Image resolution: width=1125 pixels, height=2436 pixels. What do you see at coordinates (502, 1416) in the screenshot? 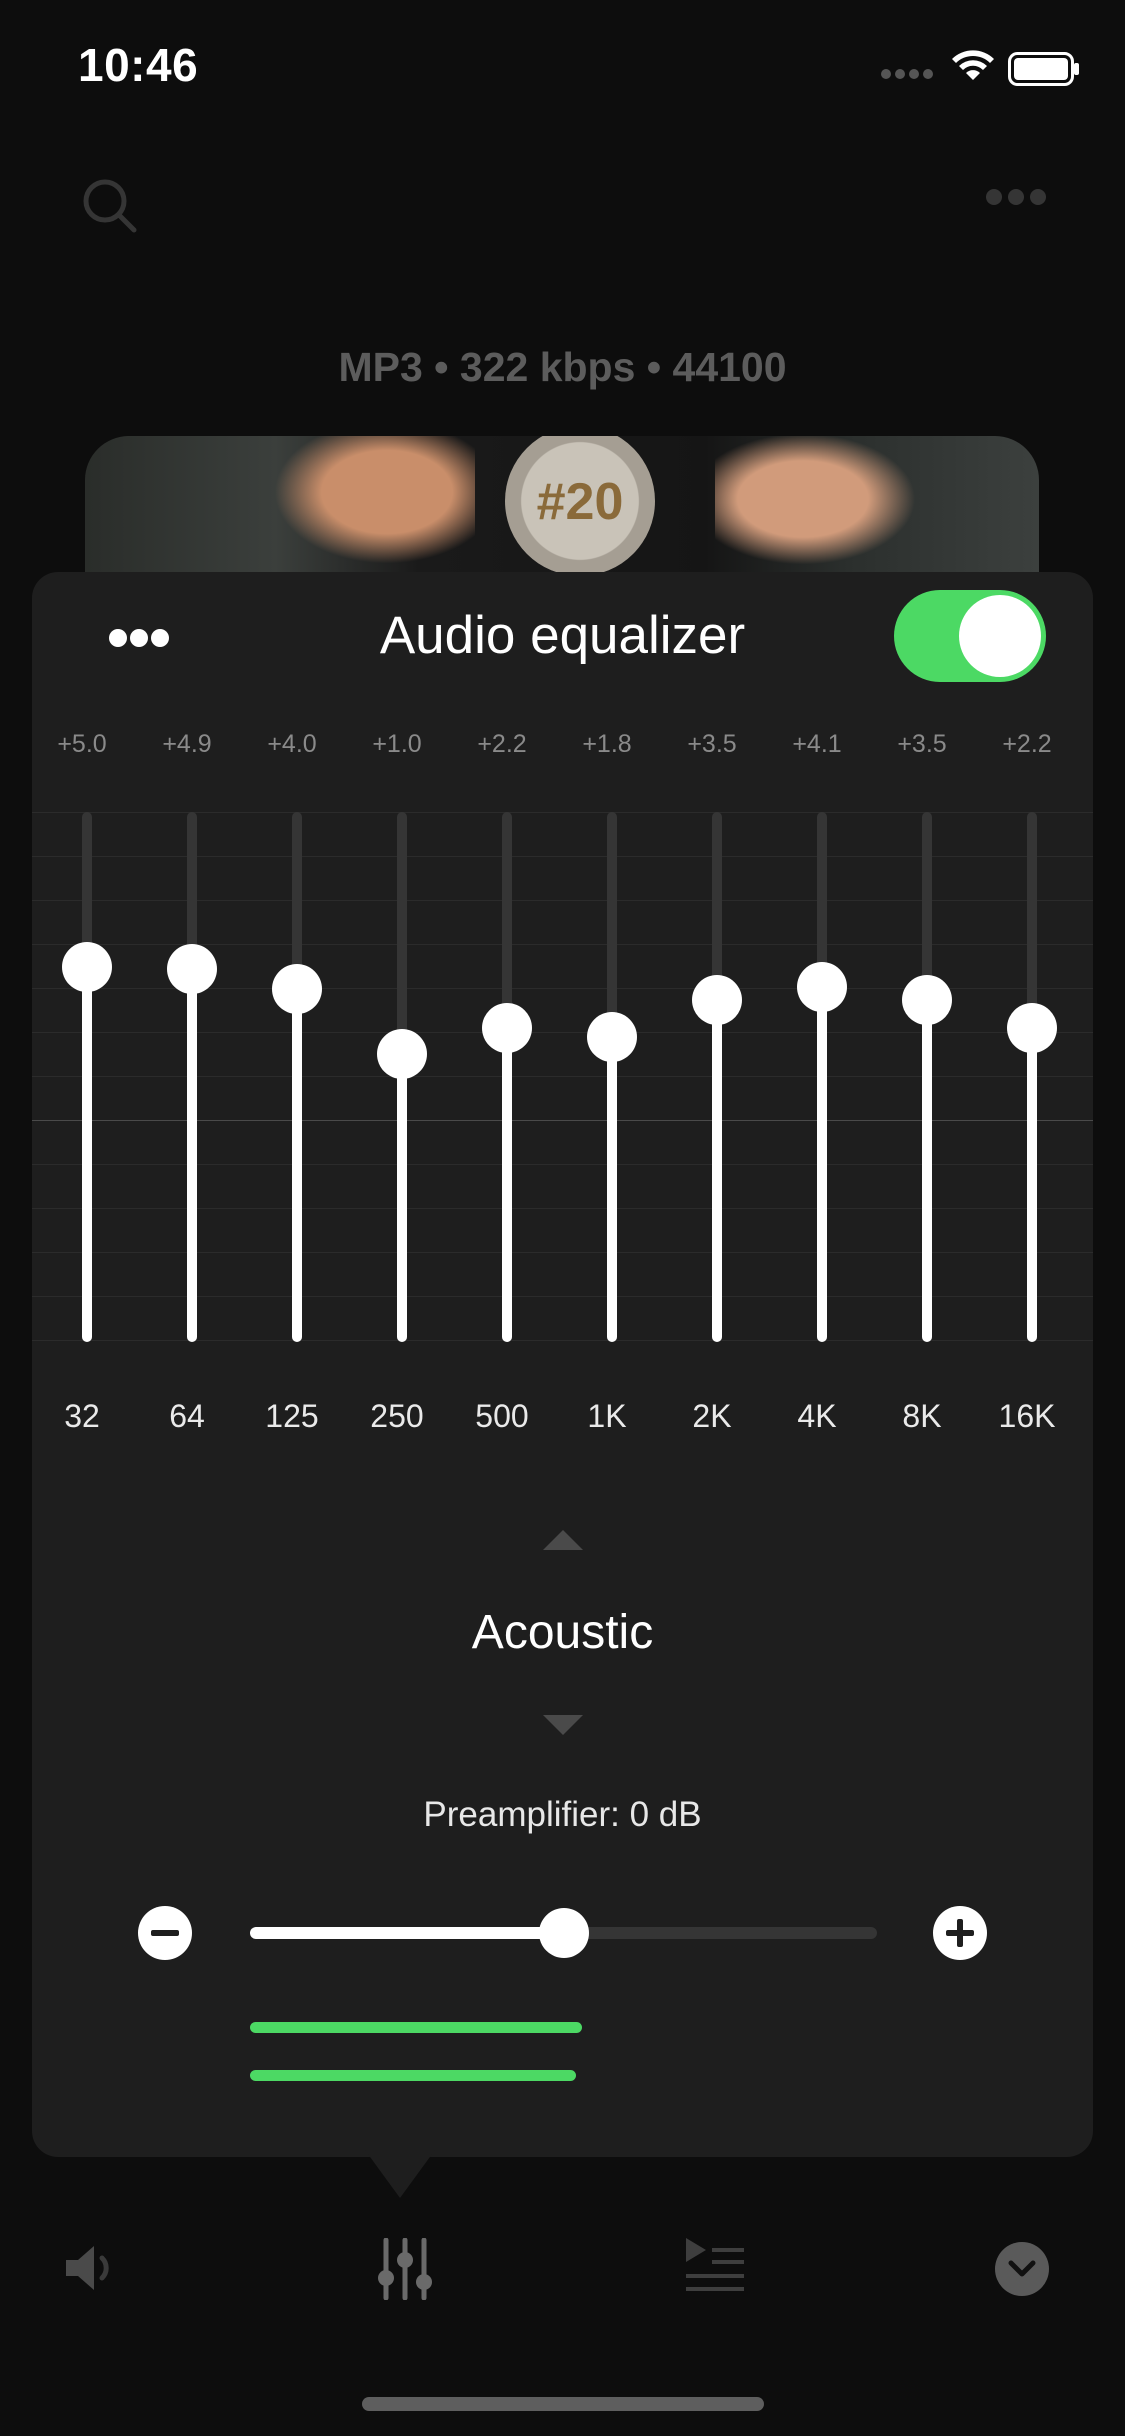
I see `eq-frequency-label: 500` at bounding box center [502, 1416].